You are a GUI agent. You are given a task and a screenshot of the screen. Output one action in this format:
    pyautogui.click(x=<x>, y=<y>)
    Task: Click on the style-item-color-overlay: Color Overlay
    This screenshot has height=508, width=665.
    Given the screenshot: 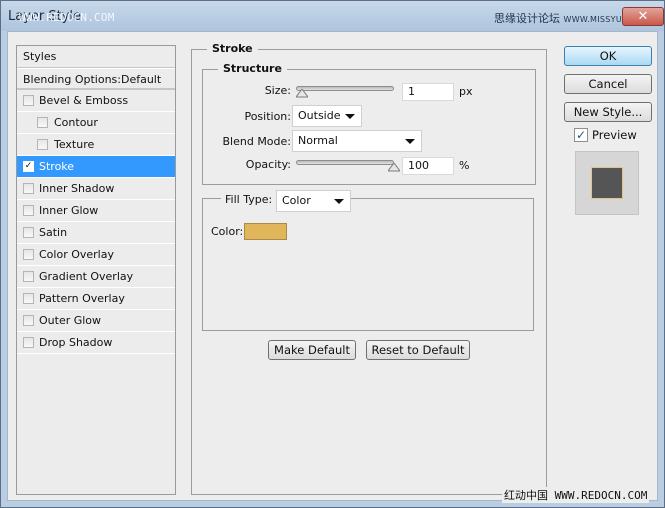 What is the action you would take?
    pyautogui.click(x=96, y=255)
    